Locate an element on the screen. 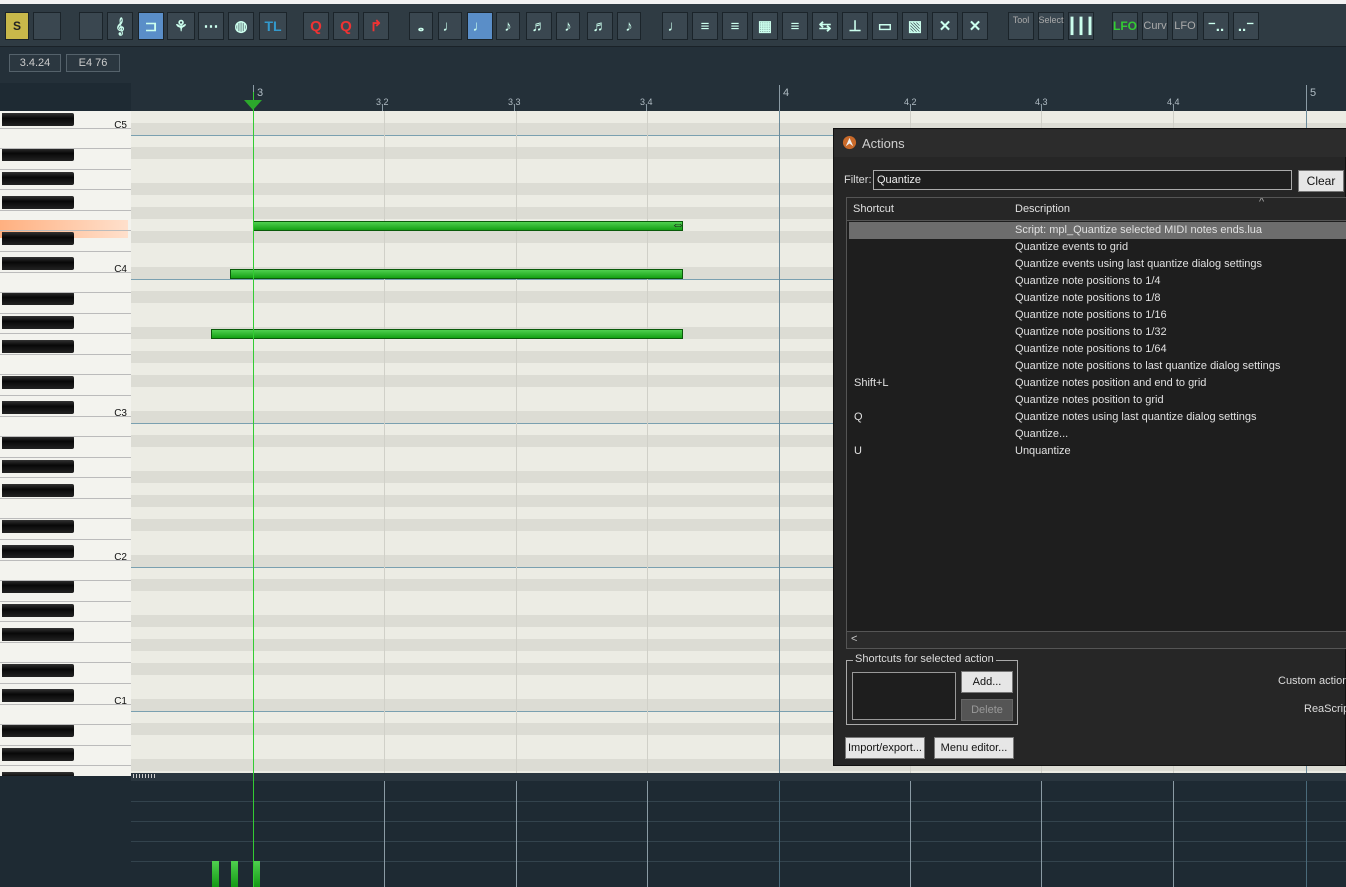 The width and height of the screenshot is (1346, 887). toolbar-list-button is located at coordinates (91, 26).